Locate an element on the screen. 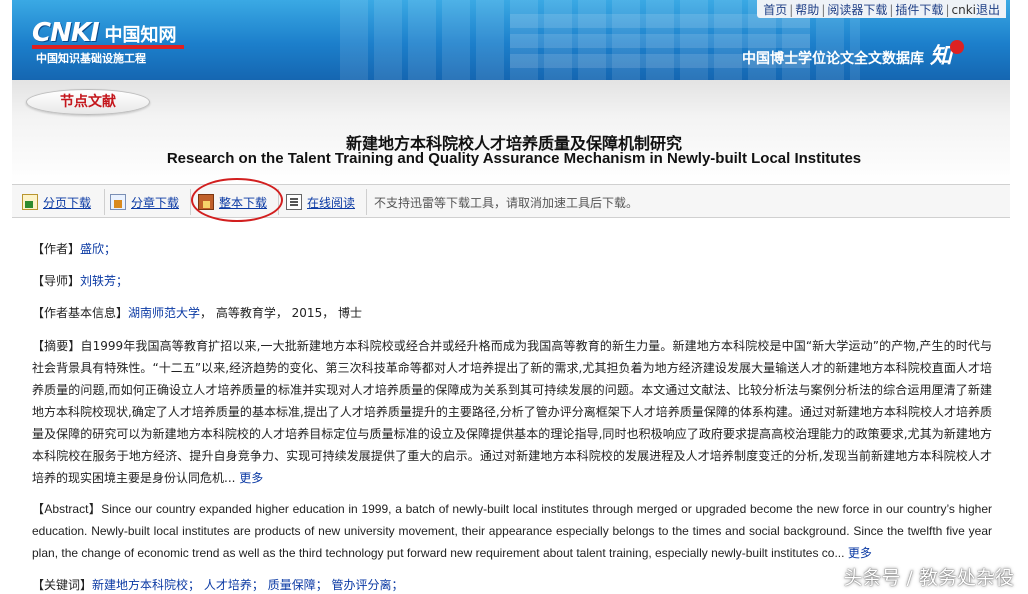 The image size is (1028, 594). abstract-cn-more-link: 更多 is located at coordinates (251, 478).